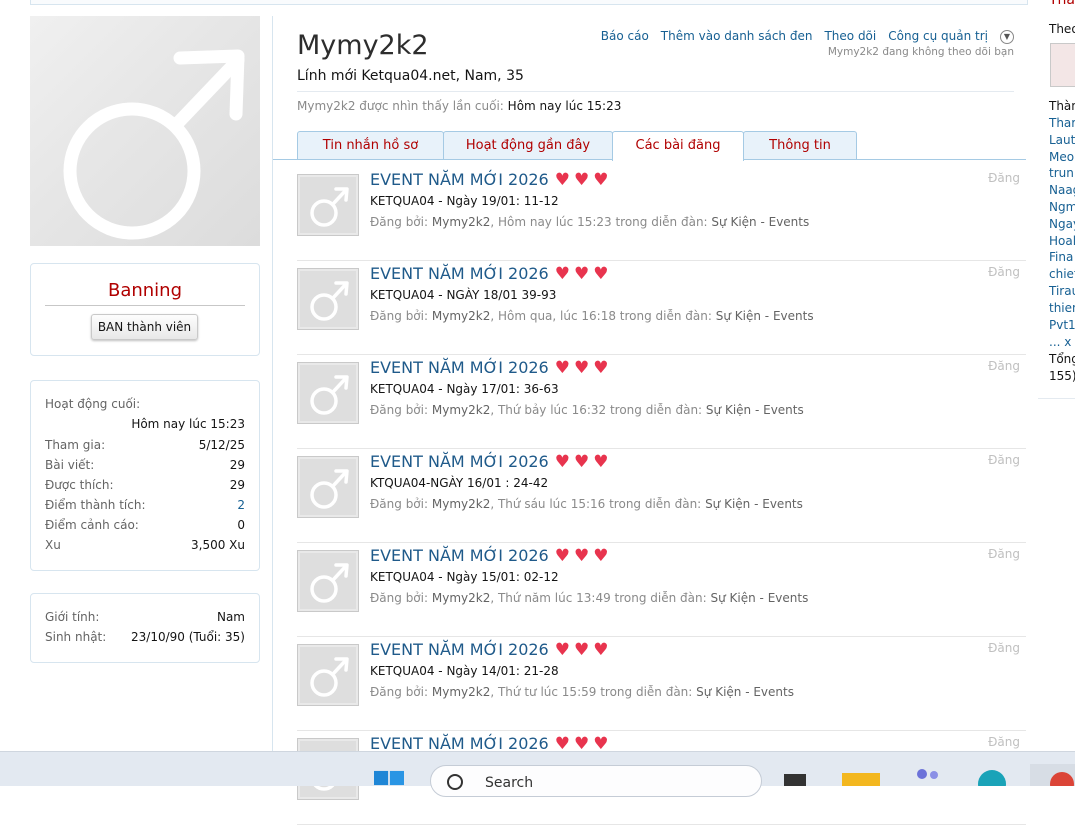 Image resolution: width=1075 pixels, height=825 pixels. Describe the element at coordinates (596, 781) in the screenshot. I see `taskbar-search: Search` at that location.